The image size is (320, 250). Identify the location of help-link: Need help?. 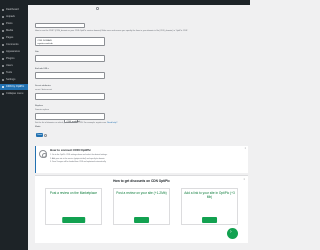
(112, 123).